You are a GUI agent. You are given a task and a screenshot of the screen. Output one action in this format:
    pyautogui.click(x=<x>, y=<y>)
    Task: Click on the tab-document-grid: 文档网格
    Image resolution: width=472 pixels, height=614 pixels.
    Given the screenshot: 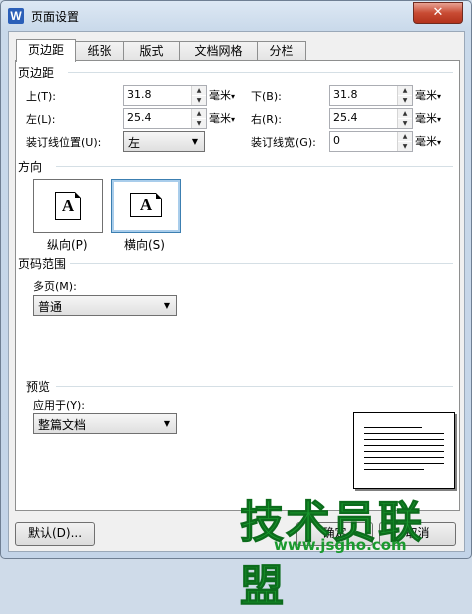 What is the action you would take?
    pyautogui.click(x=218, y=51)
    